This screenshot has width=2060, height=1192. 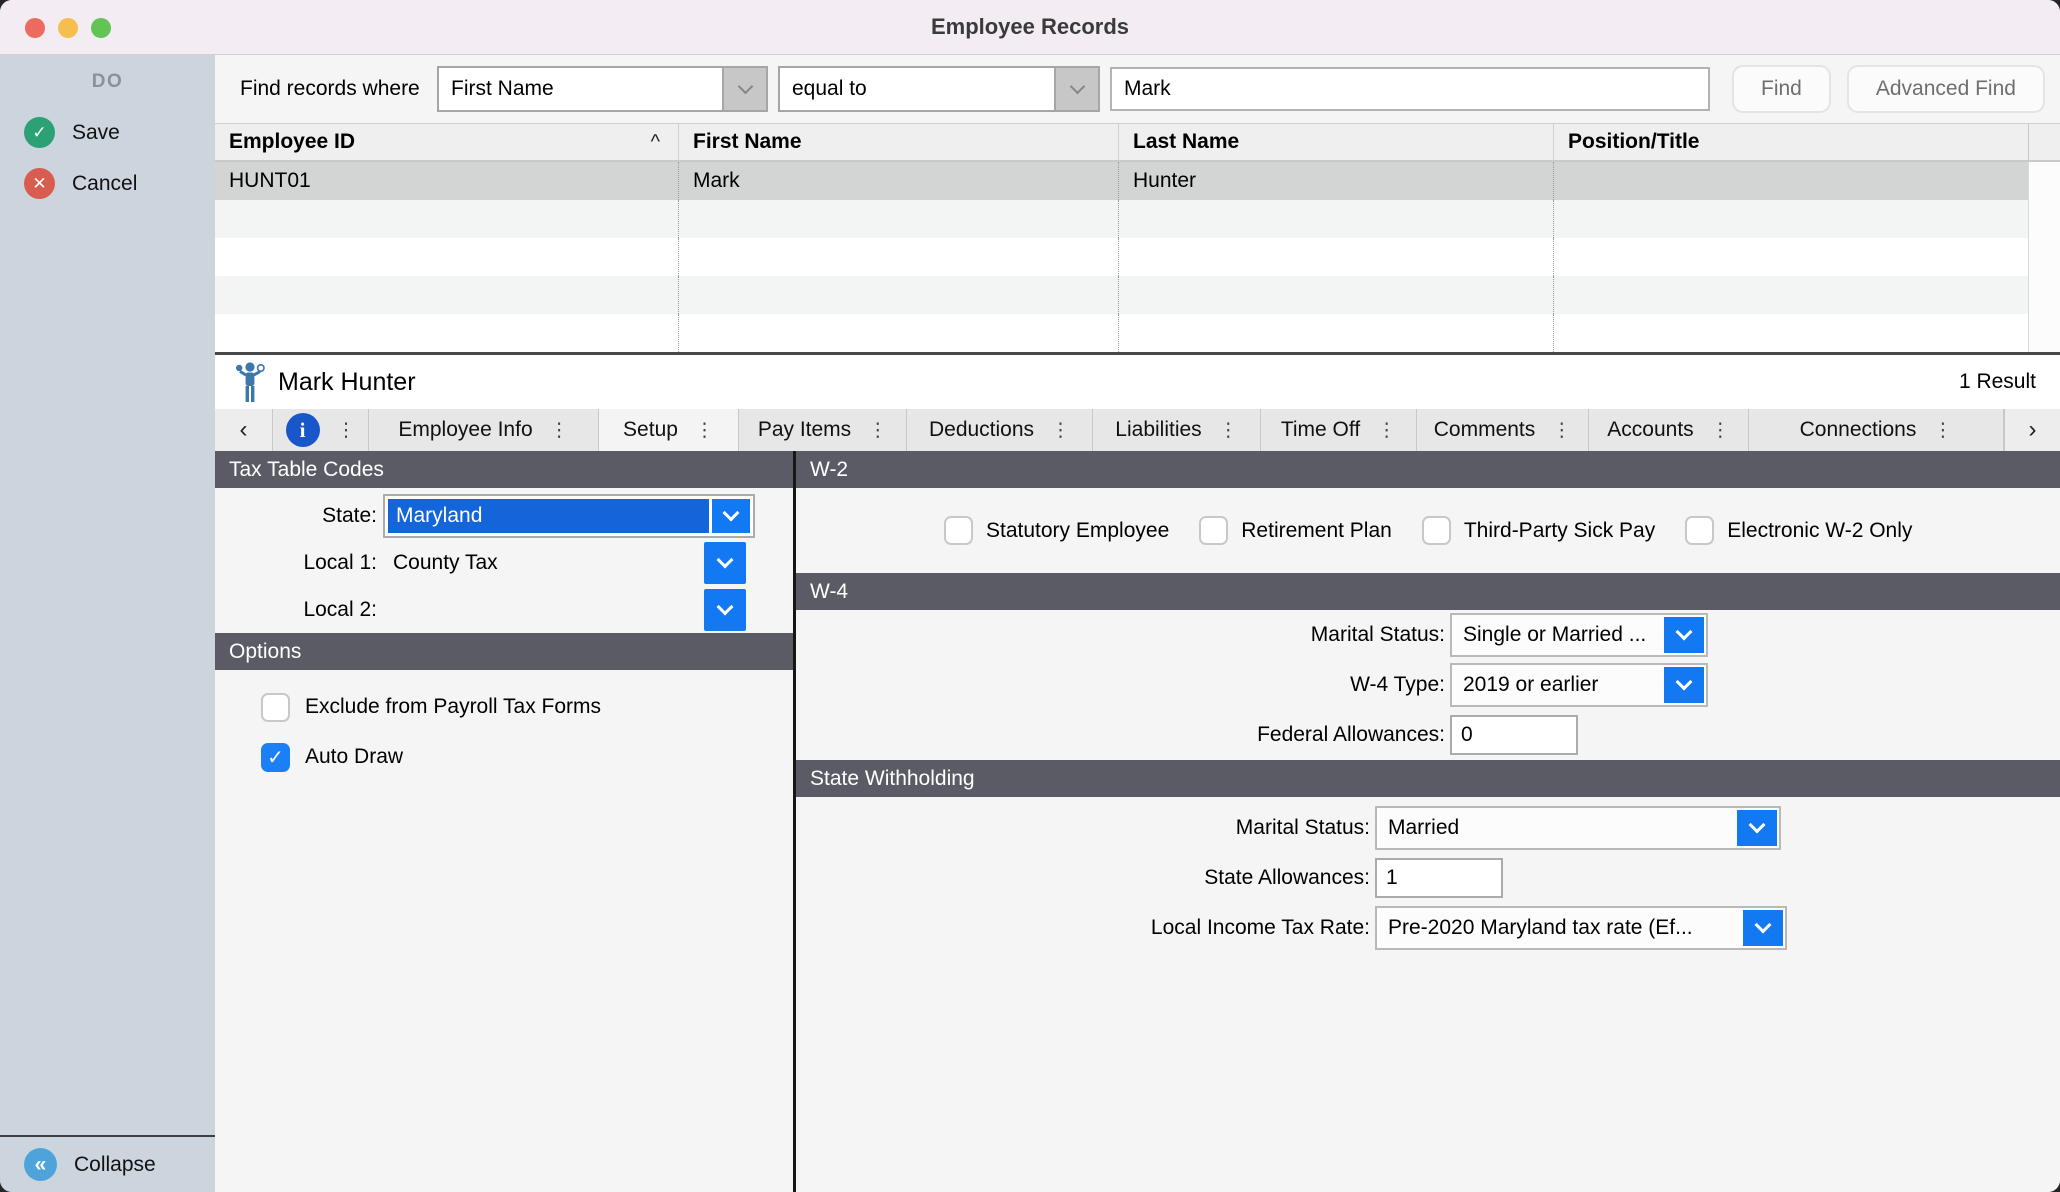 What do you see at coordinates (2044, 181) in the screenshot?
I see `table-scrollbar-track` at bounding box center [2044, 181].